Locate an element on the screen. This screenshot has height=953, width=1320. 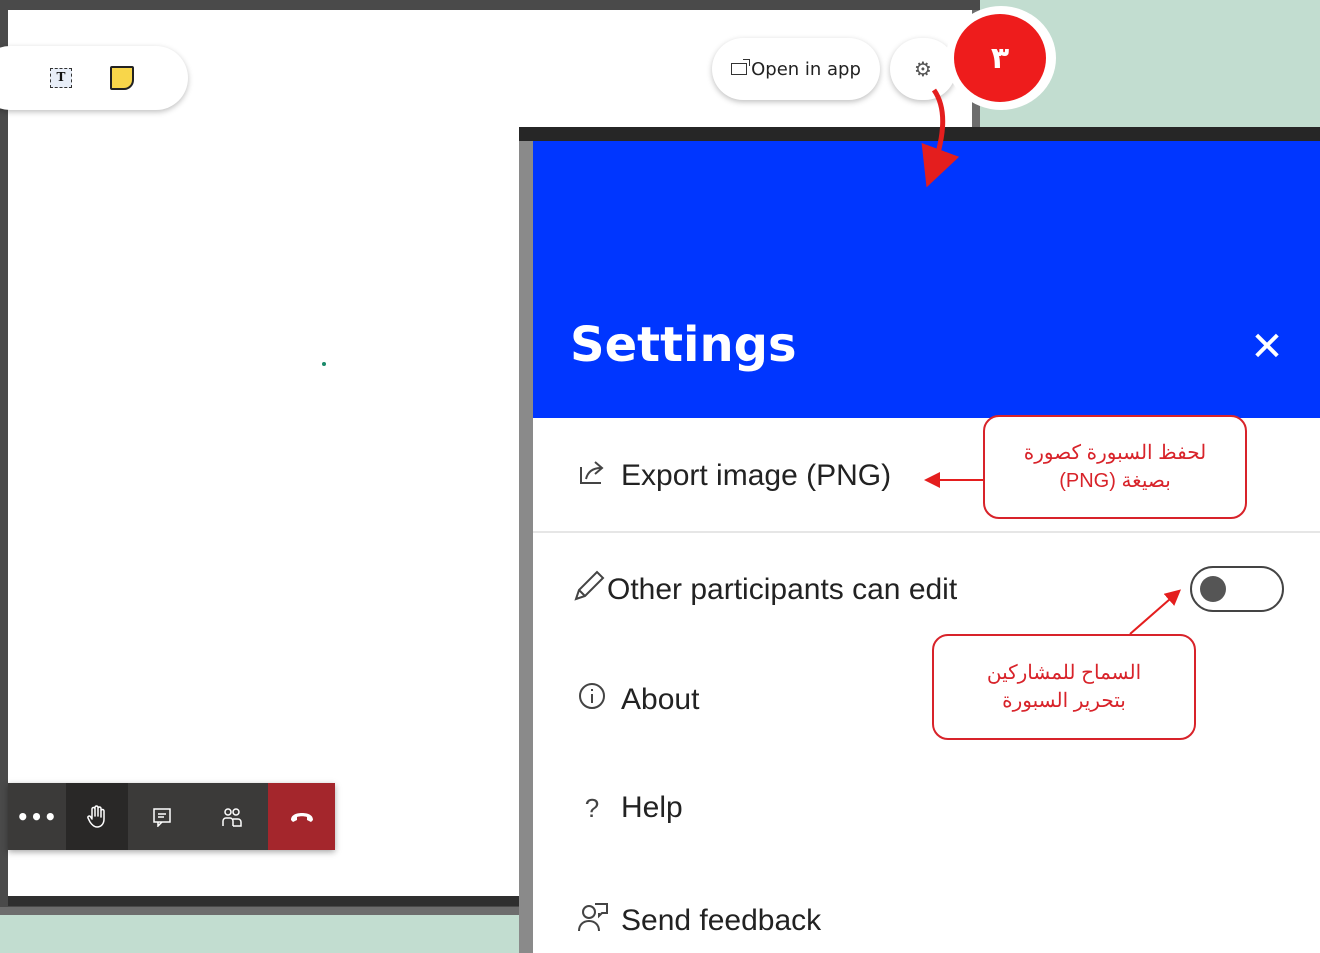
hang-up-button is located at coordinates (301, 816).